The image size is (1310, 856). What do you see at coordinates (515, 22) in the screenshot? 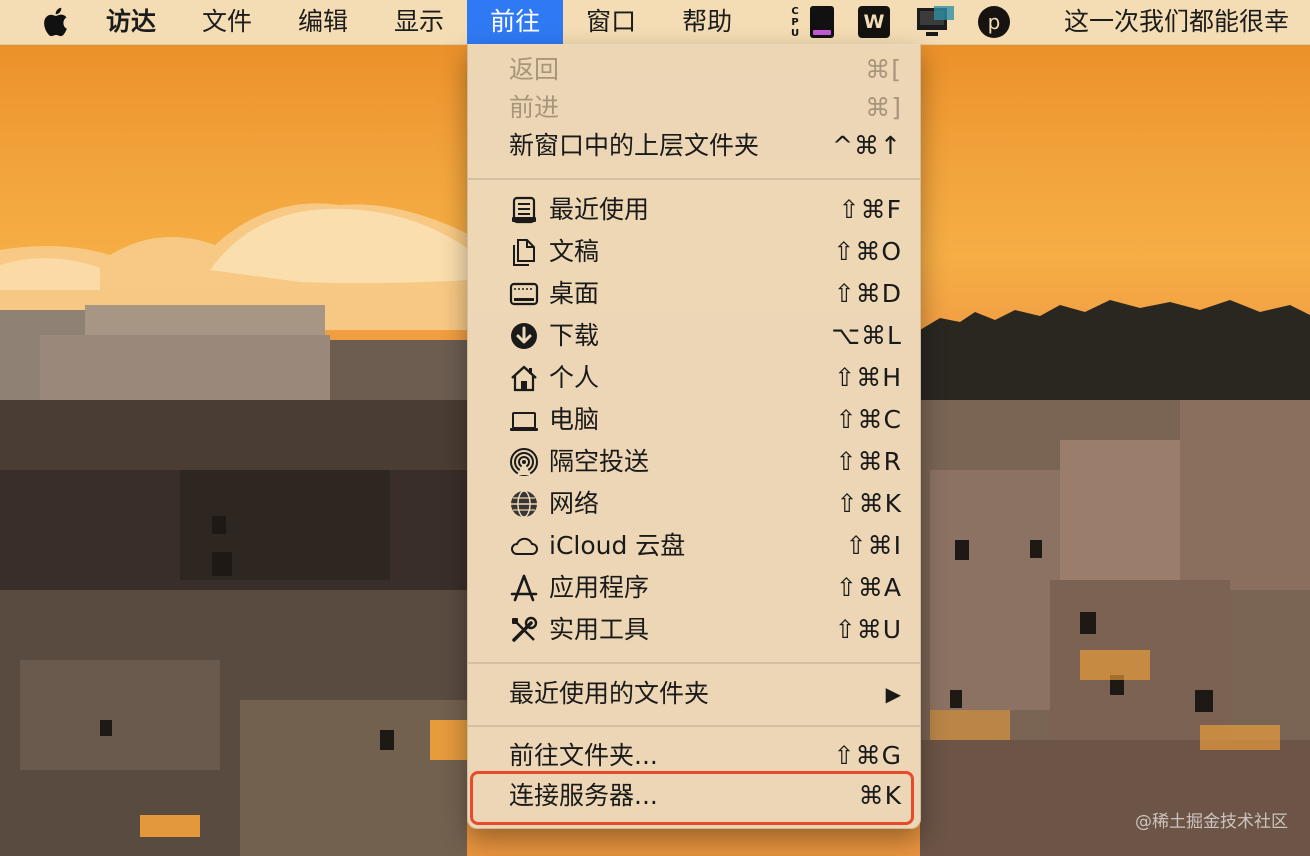
I see `menubar-item-go: 前往` at bounding box center [515, 22].